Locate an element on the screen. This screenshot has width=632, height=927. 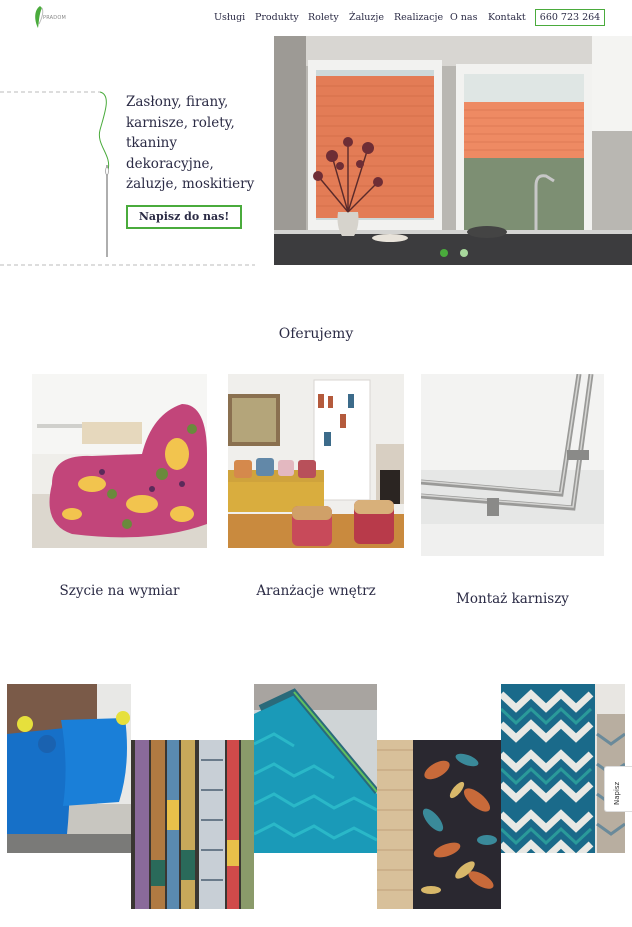
nav-item-produkty: Produkty is located at coordinates (277, 17).